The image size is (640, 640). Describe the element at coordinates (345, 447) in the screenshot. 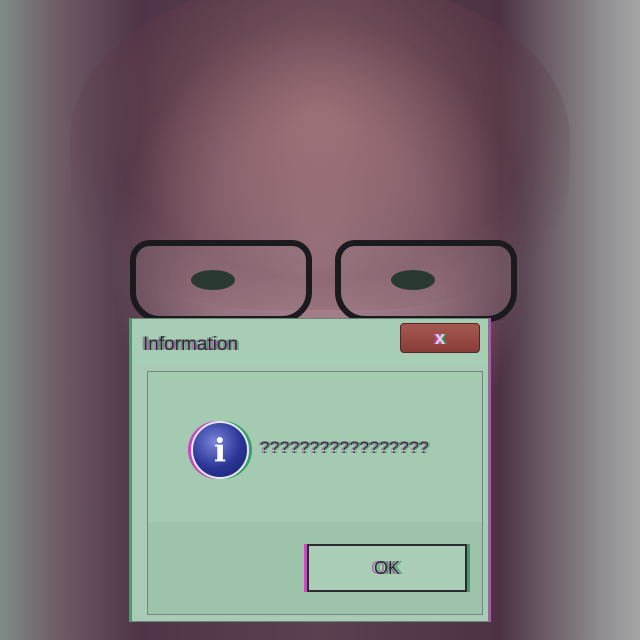

I see `dialog-message: ?????????????????` at that location.